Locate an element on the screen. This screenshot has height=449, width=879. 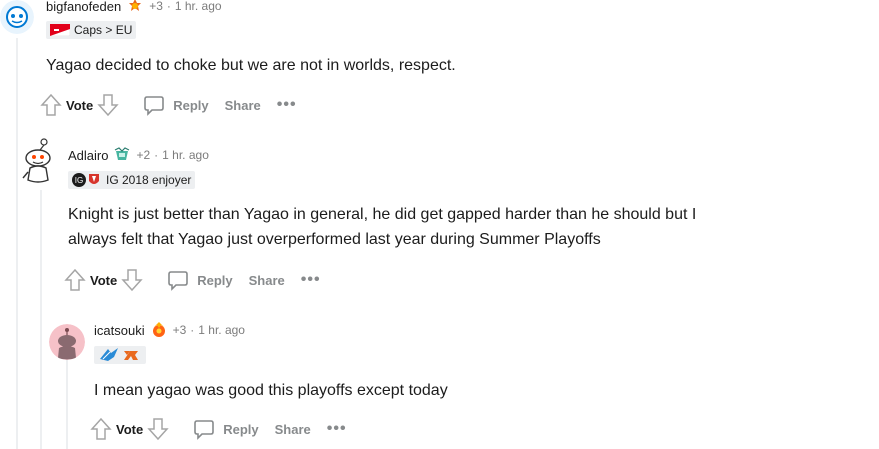
team-logo-icon is located at coordinates (119, 354).